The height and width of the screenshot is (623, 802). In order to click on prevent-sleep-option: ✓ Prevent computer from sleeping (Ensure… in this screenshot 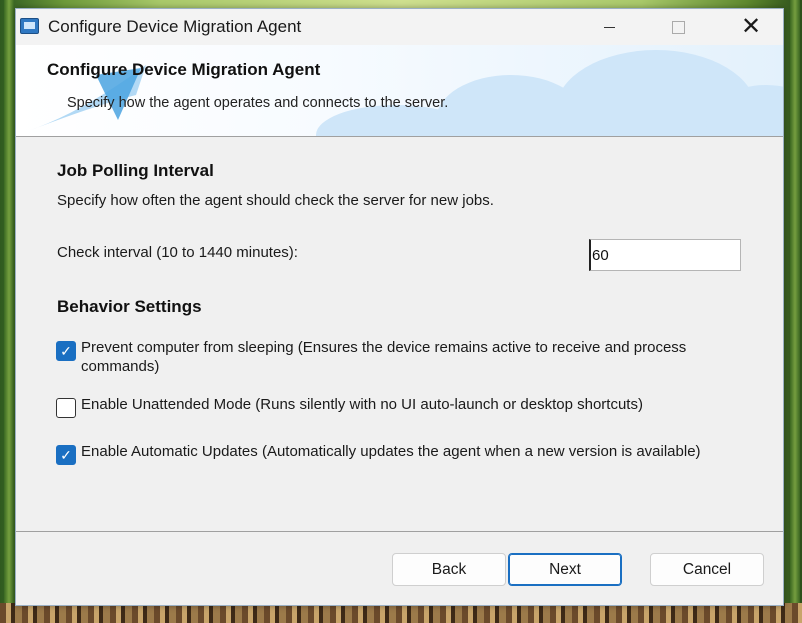, I will do `click(393, 357)`.